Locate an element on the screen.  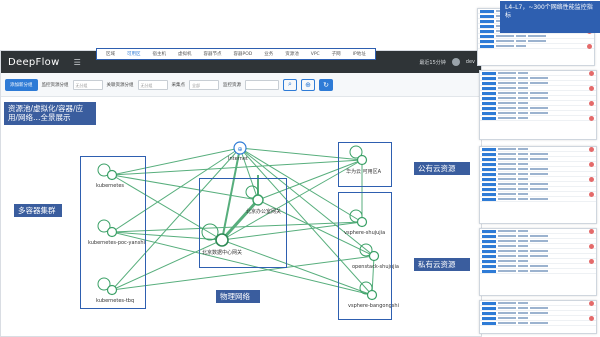
cluster-box is located at coordinates (113, 232).